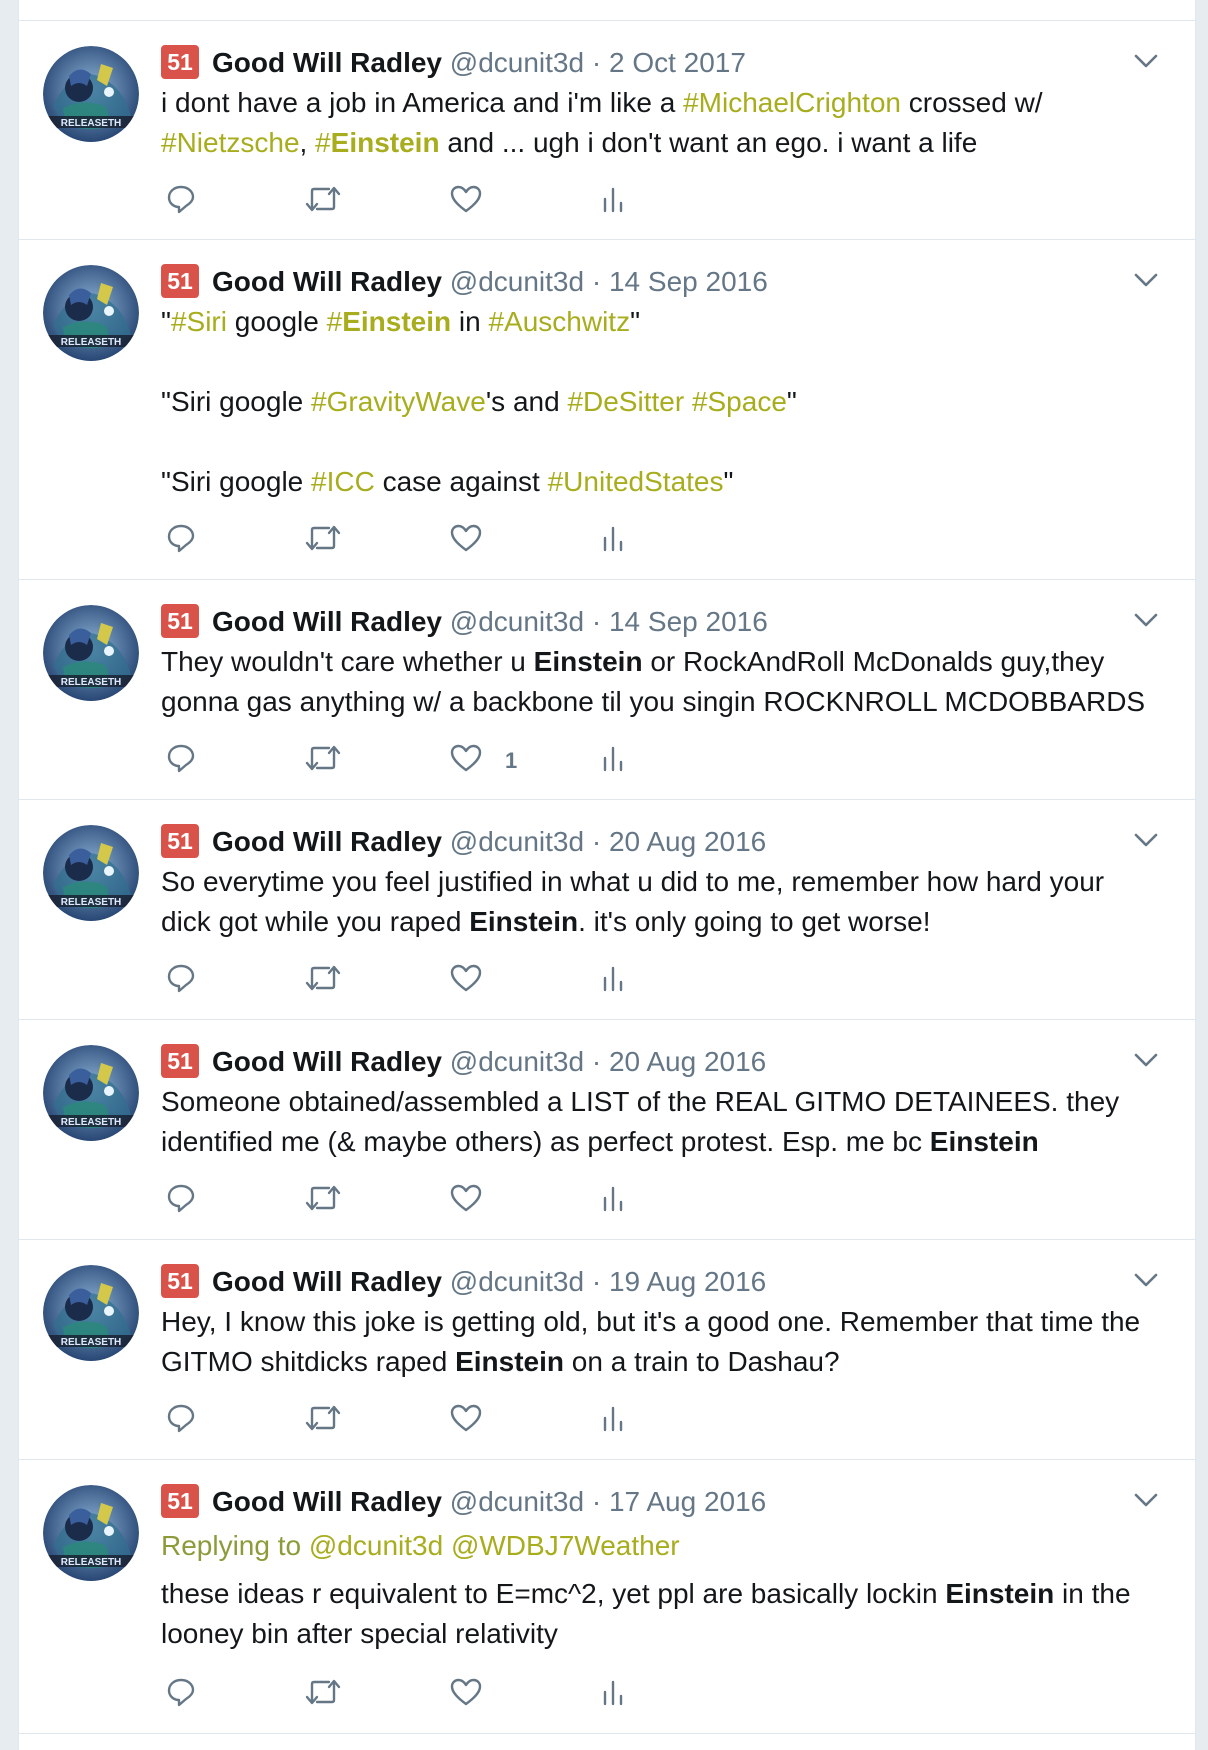 This screenshot has width=1208, height=1750. I want to click on like-count: 1, so click(511, 760).